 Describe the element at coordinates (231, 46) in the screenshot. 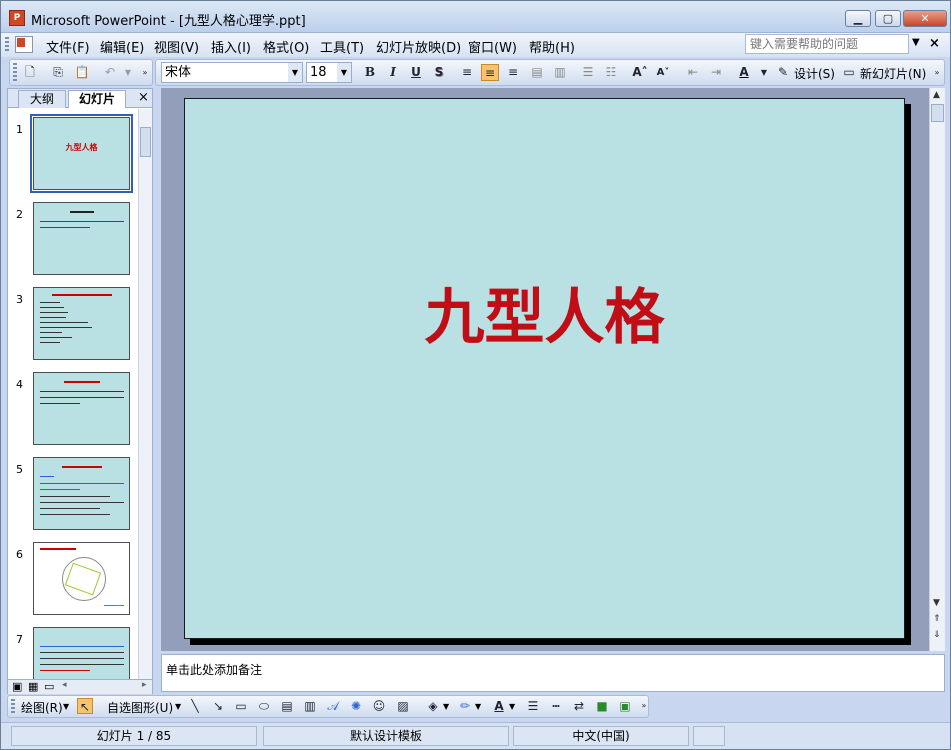

I see `menu-insert: 插入(I)` at that location.